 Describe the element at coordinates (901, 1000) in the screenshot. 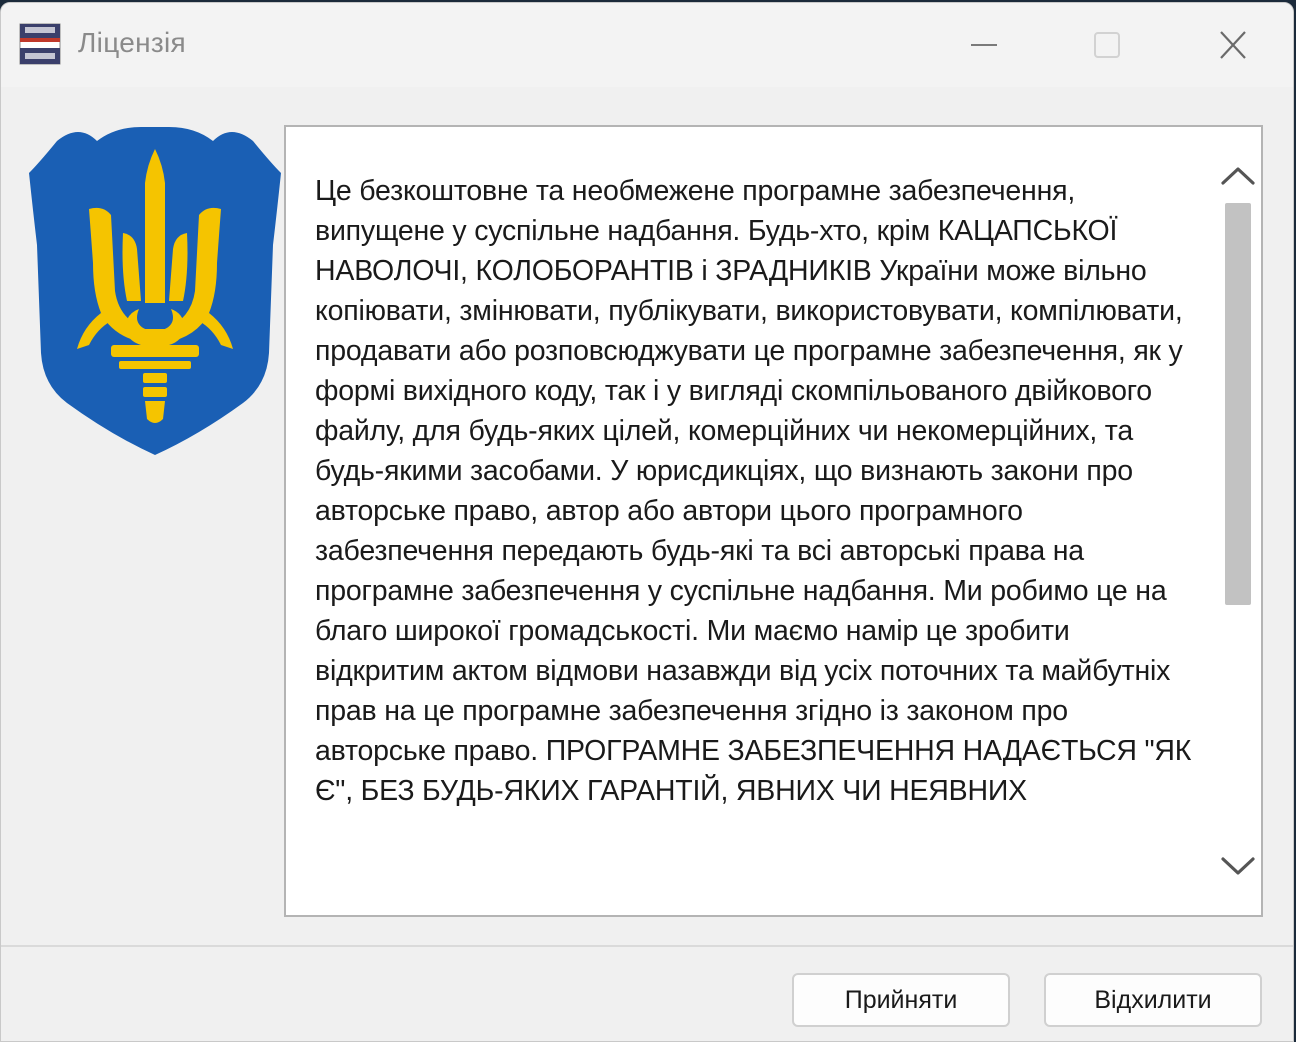

I see `accept-button: Прийняти` at that location.